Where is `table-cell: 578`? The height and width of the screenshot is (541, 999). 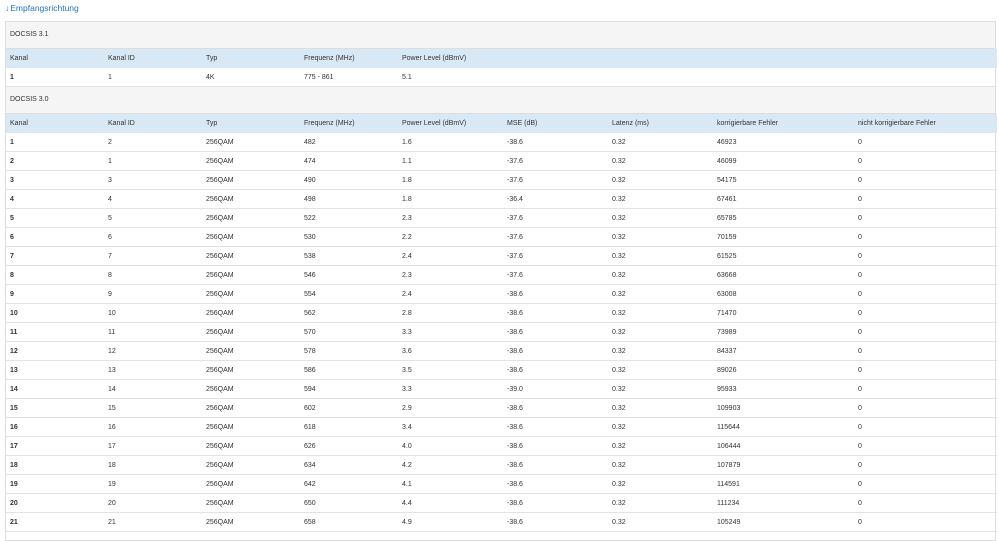 table-cell: 578 is located at coordinates (349, 351).